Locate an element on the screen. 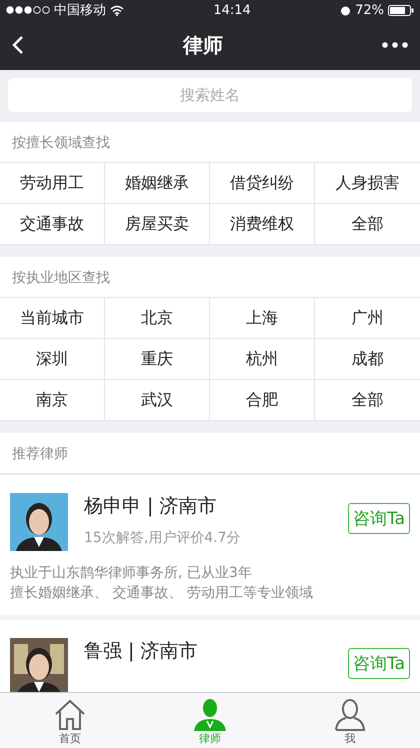 This screenshot has width=420, height=748. battery-icon is located at coordinates (401, 10).